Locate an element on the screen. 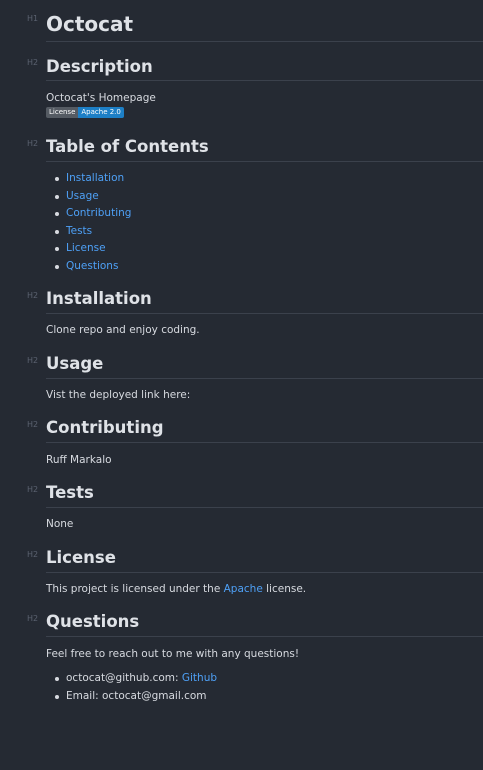 The image size is (483, 770). toc-link-usage: Usage is located at coordinates (82, 196).